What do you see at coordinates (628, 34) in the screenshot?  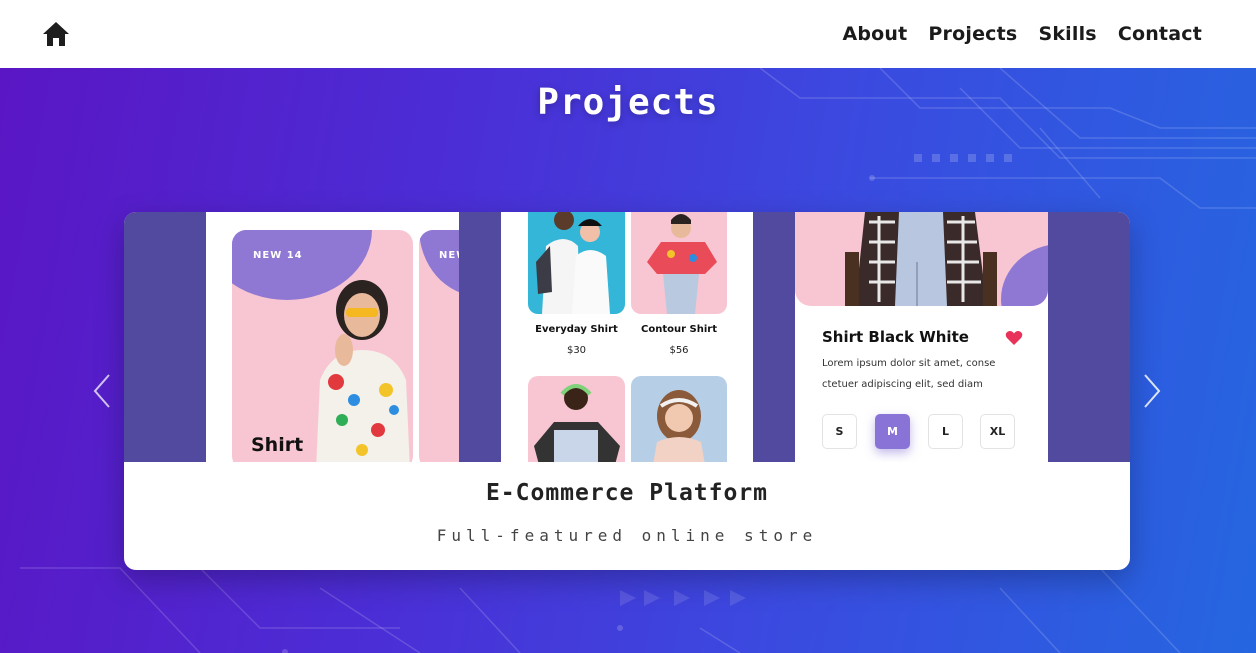 I see `navbar: About Projects Skills Contact` at bounding box center [628, 34].